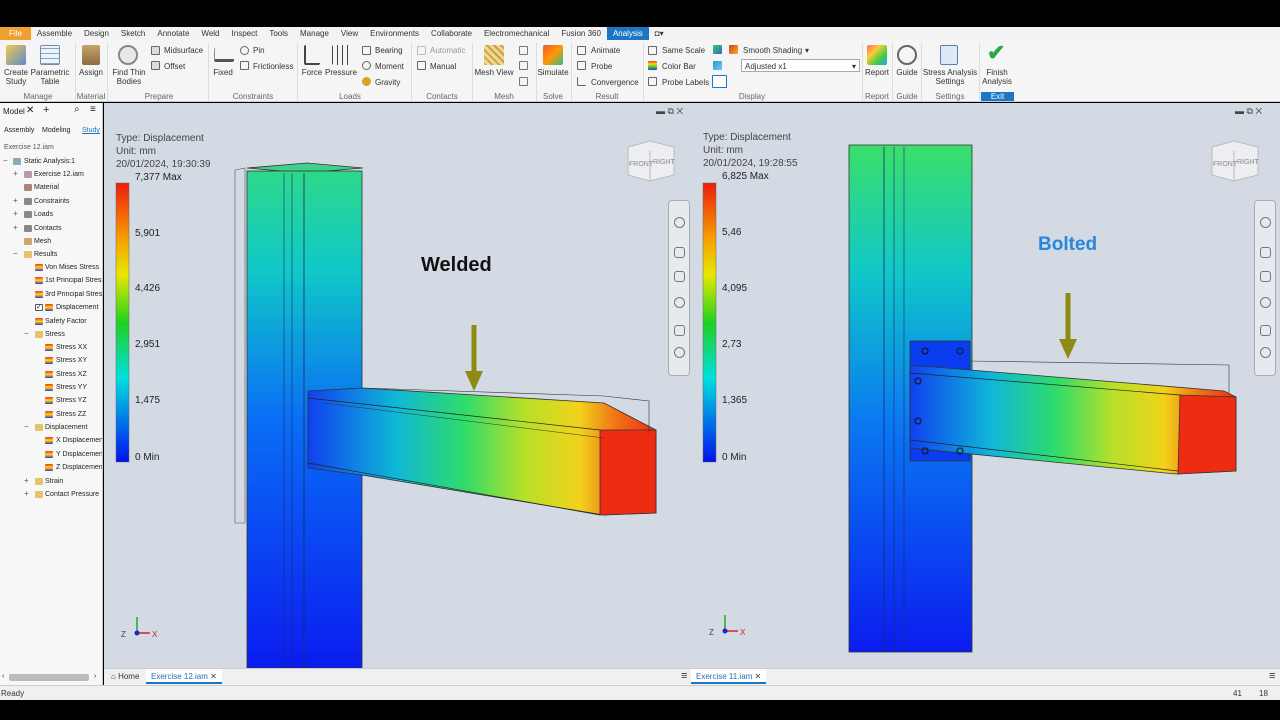 The width and height of the screenshot is (1280, 720). Describe the element at coordinates (72, 268) in the screenshot. I see `tree-item-von-mises: Von Mises Stress` at that location.